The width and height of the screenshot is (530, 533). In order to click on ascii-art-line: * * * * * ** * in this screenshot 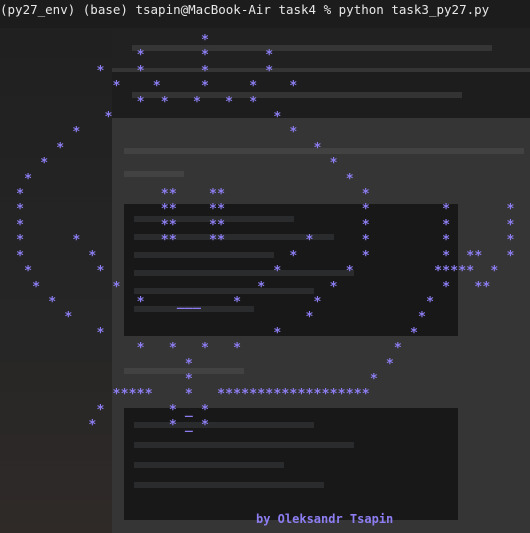, I will do `click(257, 256)`.